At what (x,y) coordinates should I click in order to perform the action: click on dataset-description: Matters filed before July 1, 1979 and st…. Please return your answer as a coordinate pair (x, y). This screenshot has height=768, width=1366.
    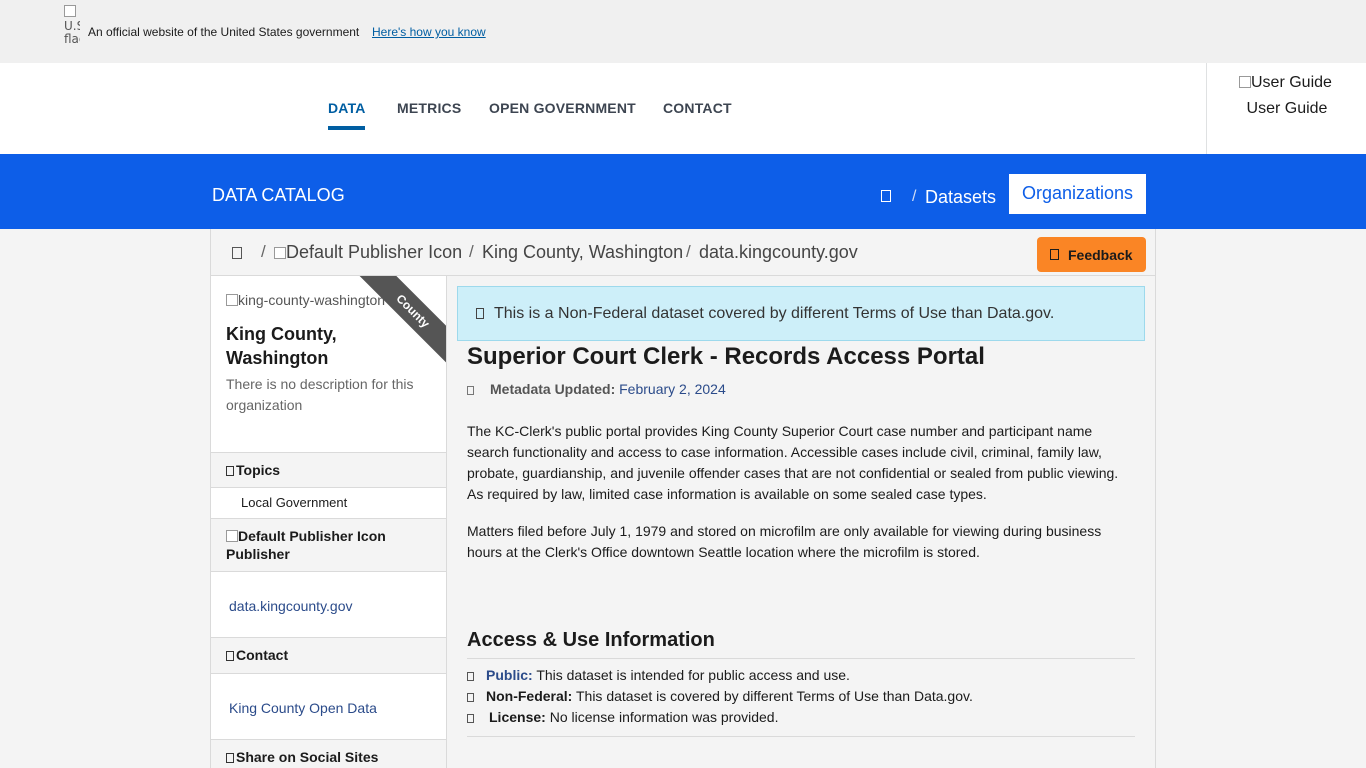
    Looking at the image, I should click on (784, 541).